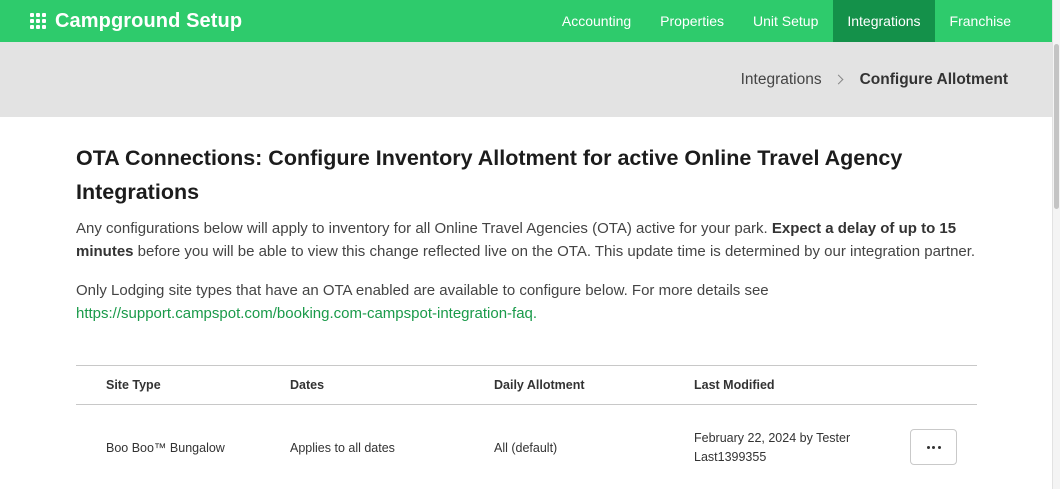 The height and width of the screenshot is (489, 1060). What do you see at coordinates (772, 447) in the screenshot?
I see `cell-last-modified: February 22, 2024 by Tester Last1399355` at bounding box center [772, 447].